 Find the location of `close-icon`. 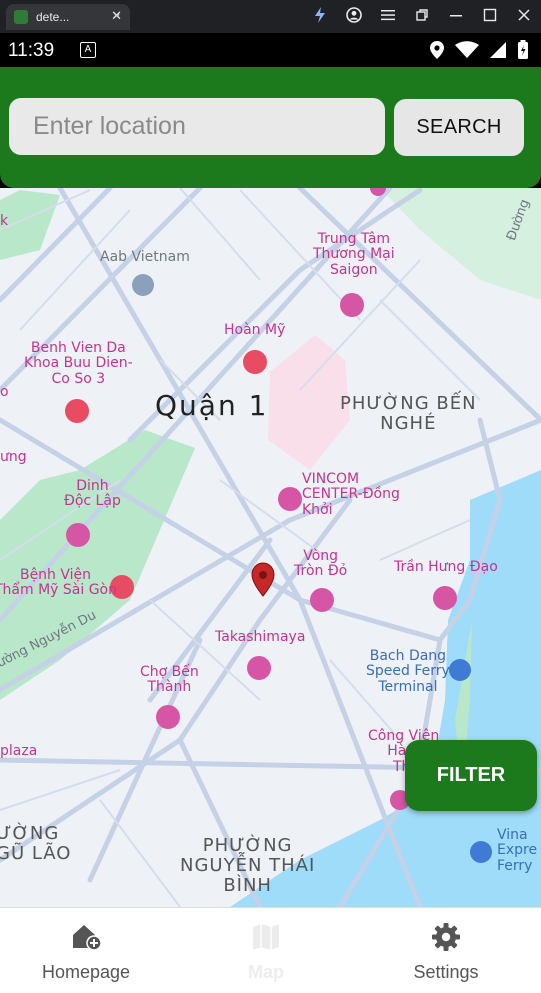

close-icon is located at coordinates (524, 16).